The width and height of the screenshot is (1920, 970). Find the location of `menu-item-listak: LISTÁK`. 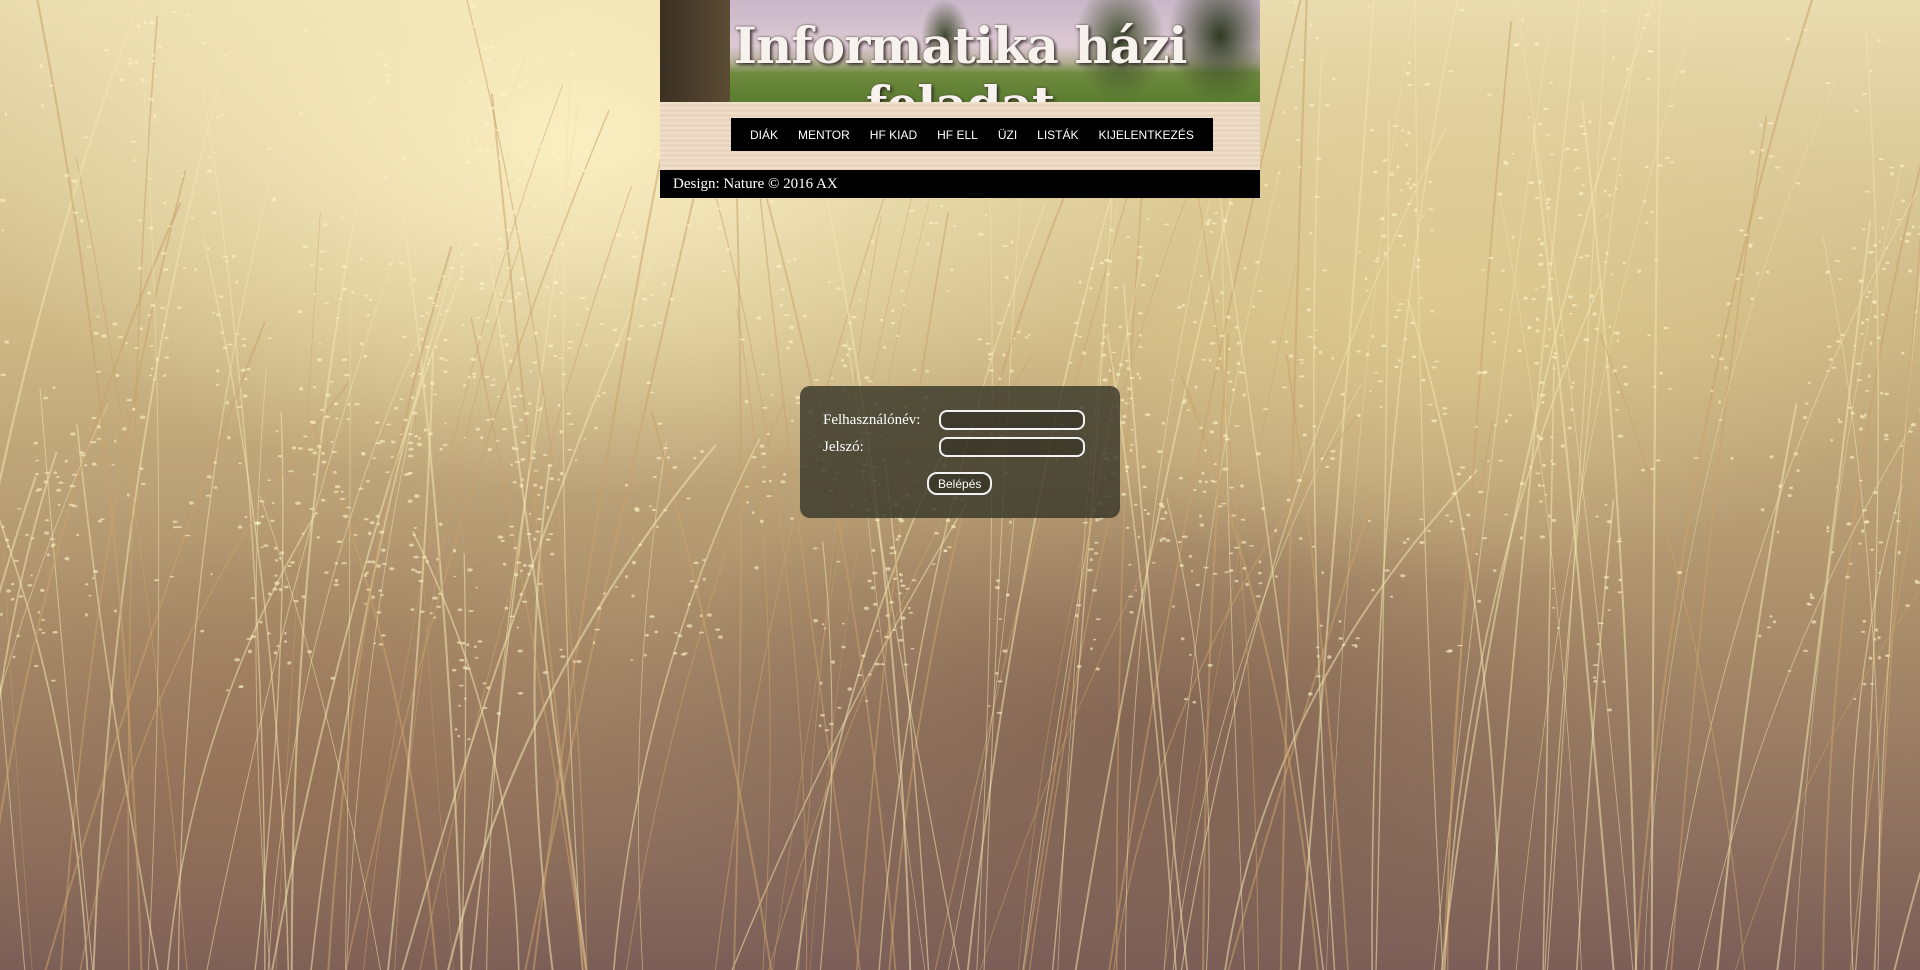

menu-item-listak: LISTÁK is located at coordinates (1057, 135).